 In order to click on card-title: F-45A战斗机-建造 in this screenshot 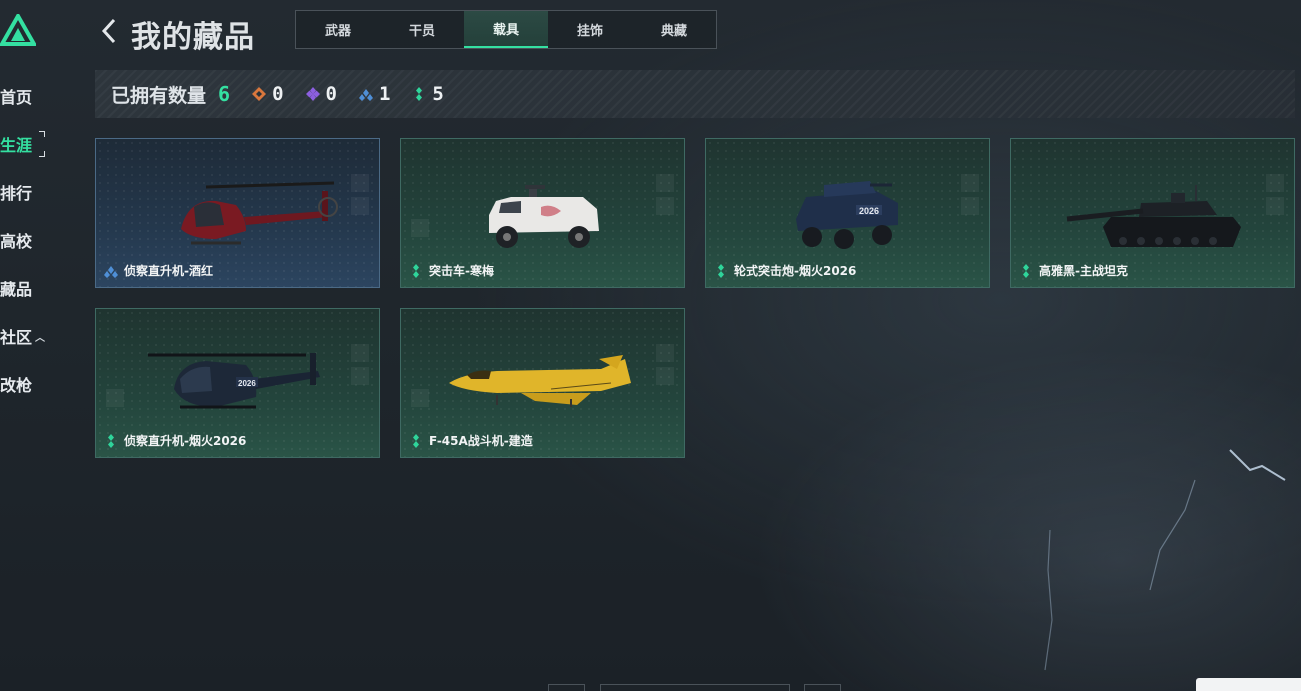, I will do `click(471, 440)`.